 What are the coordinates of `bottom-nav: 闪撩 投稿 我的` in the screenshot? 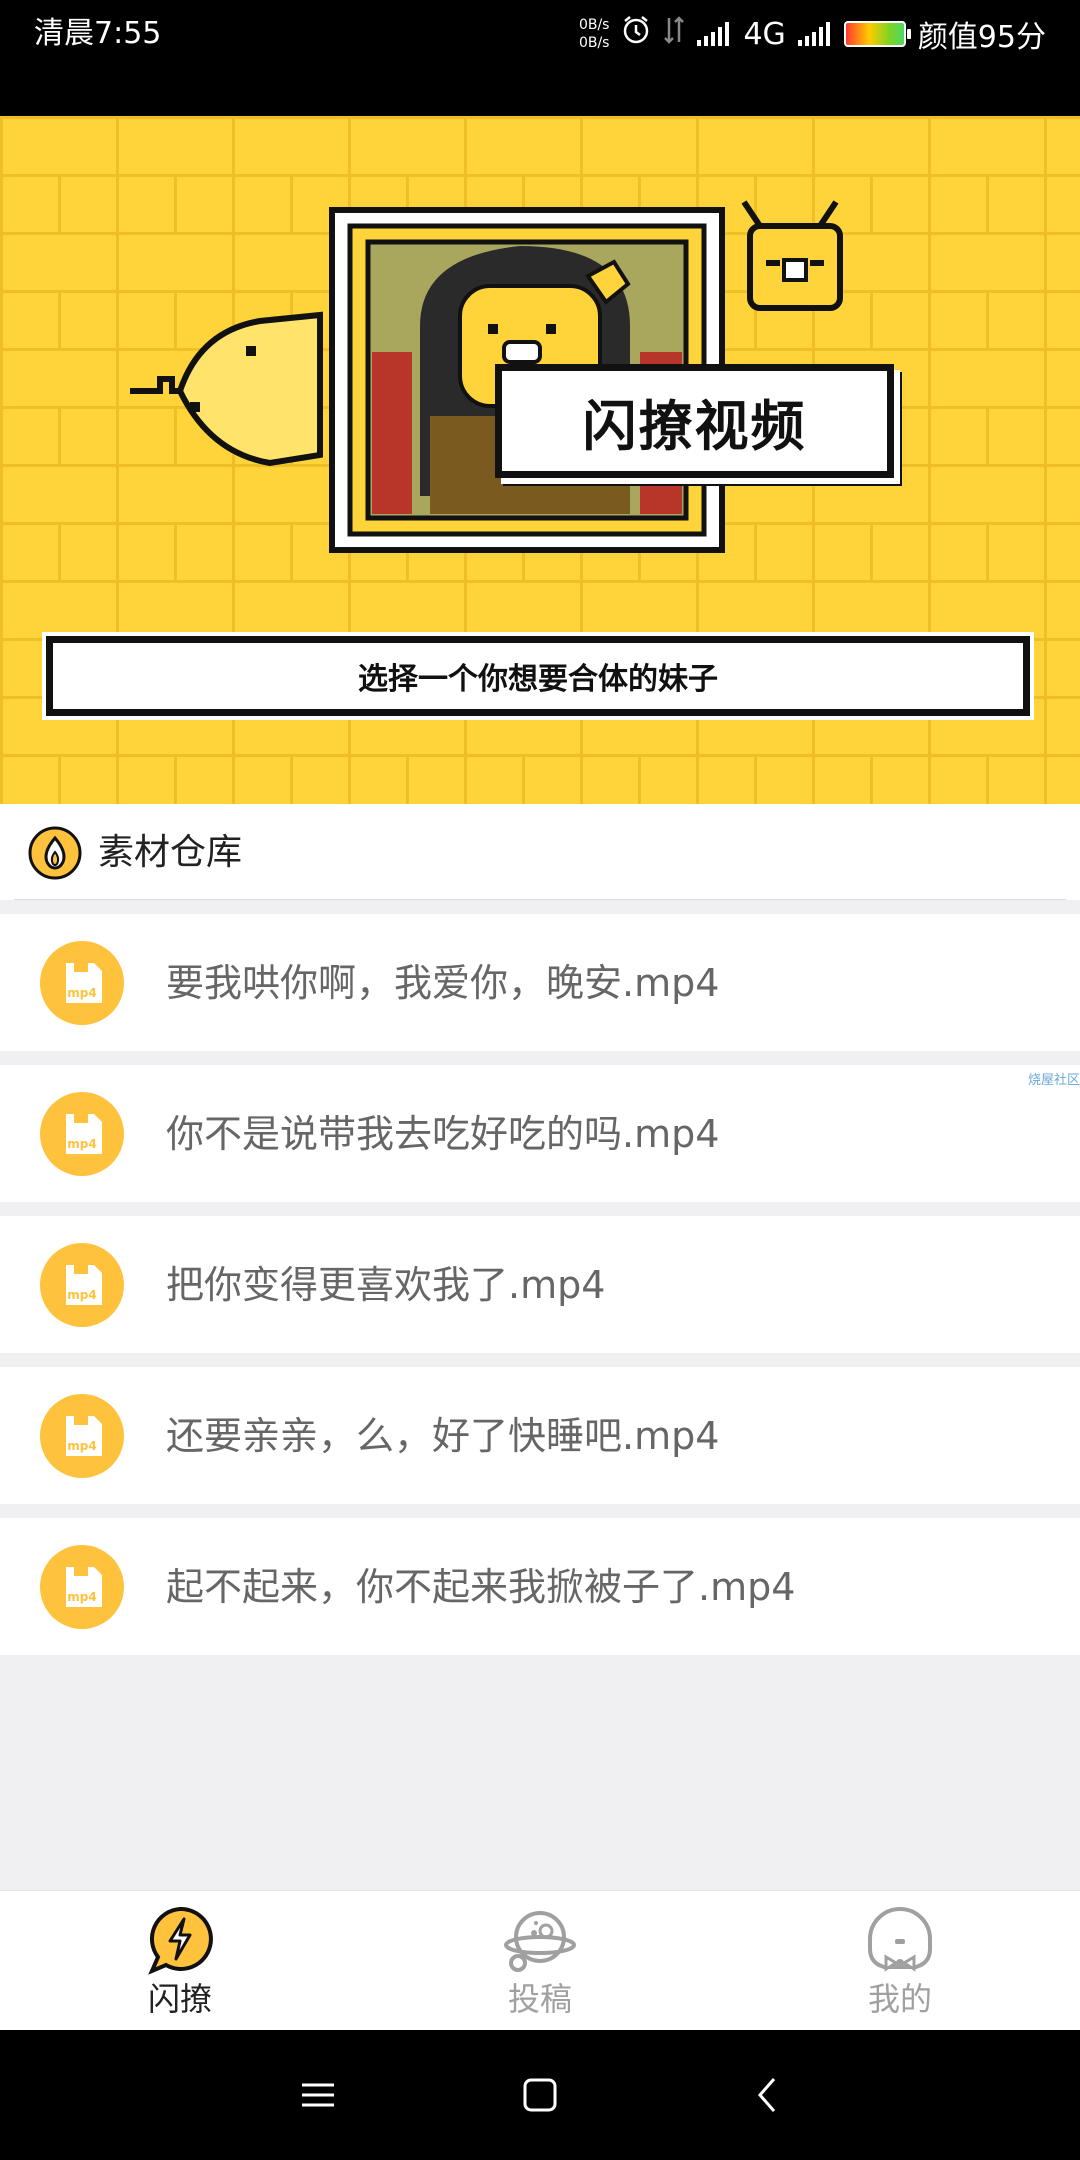 It's located at (540, 1960).